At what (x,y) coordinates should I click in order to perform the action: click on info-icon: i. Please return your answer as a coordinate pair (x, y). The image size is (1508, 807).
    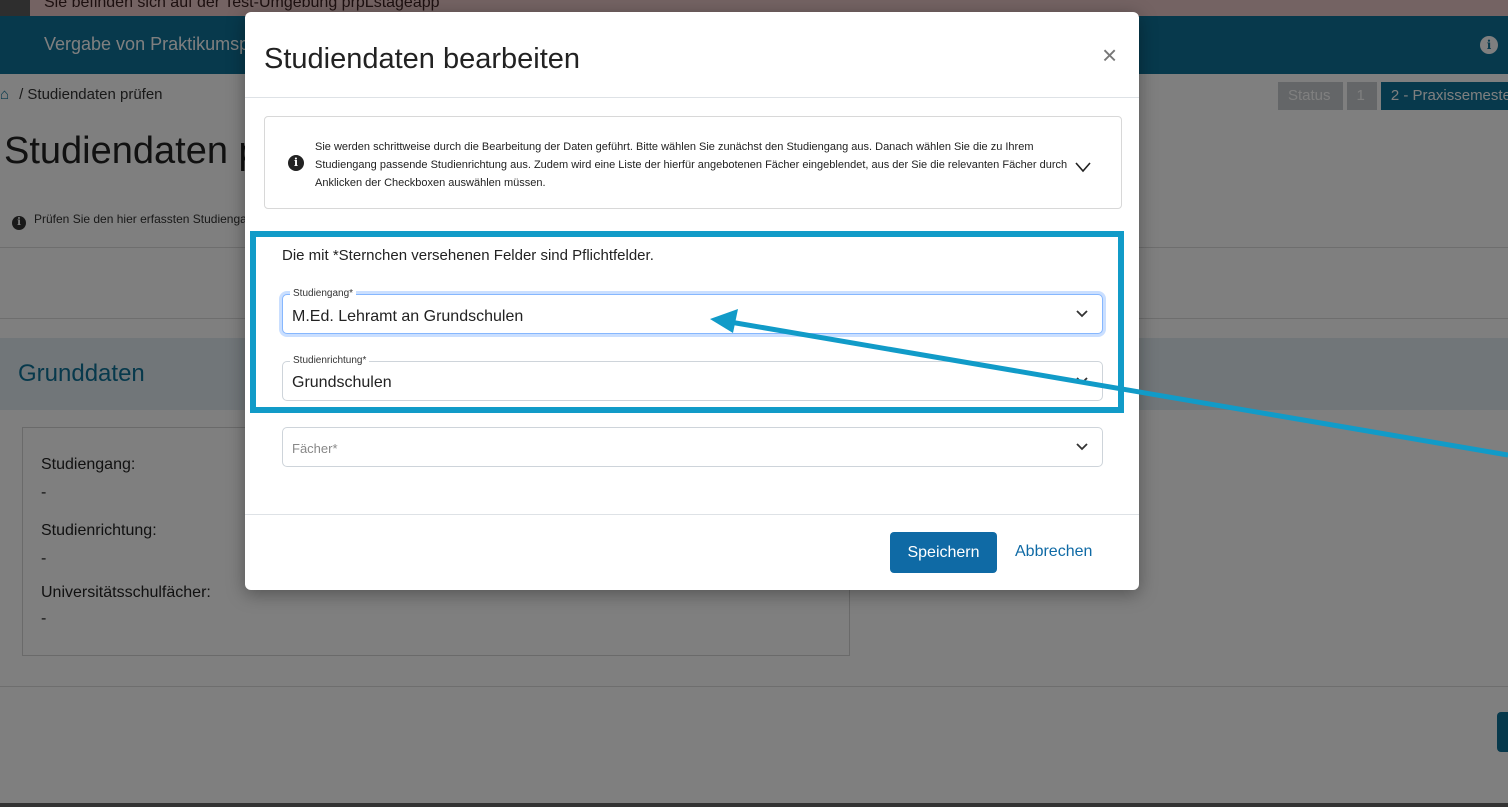
    Looking at the image, I should click on (296, 163).